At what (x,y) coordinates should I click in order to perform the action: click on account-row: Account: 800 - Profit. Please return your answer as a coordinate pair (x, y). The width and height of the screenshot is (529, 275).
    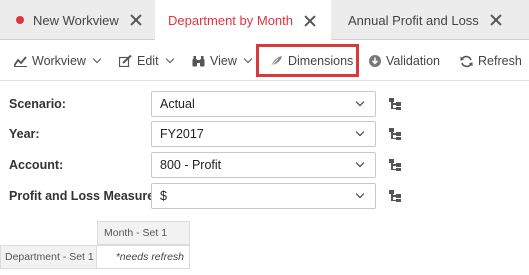
    Looking at the image, I should click on (264, 165).